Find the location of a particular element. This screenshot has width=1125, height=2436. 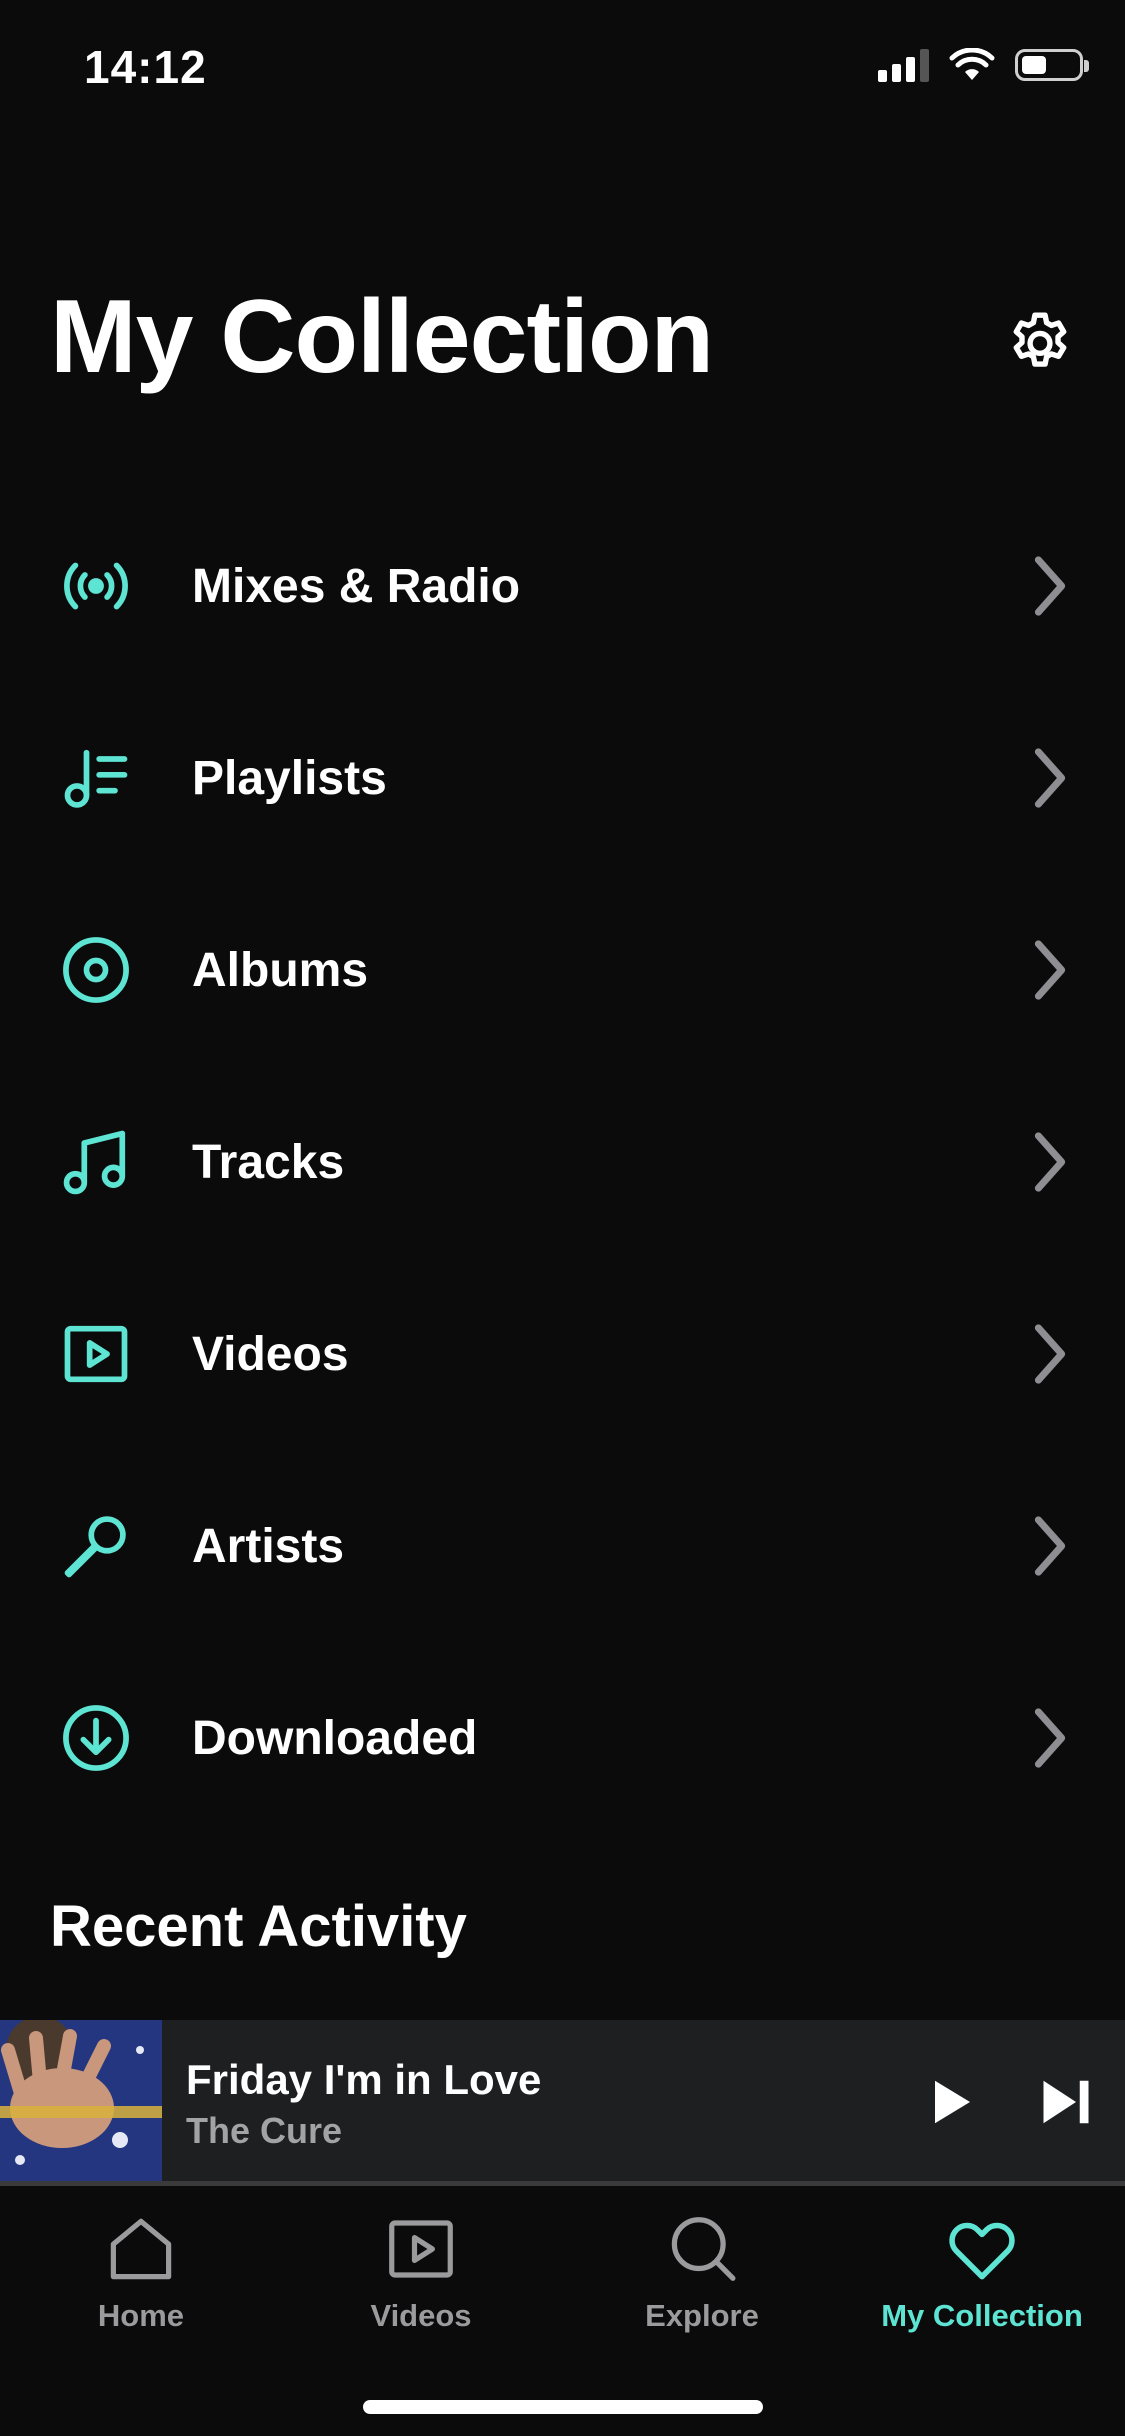

tab-home: Home is located at coordinates (141, 2272).